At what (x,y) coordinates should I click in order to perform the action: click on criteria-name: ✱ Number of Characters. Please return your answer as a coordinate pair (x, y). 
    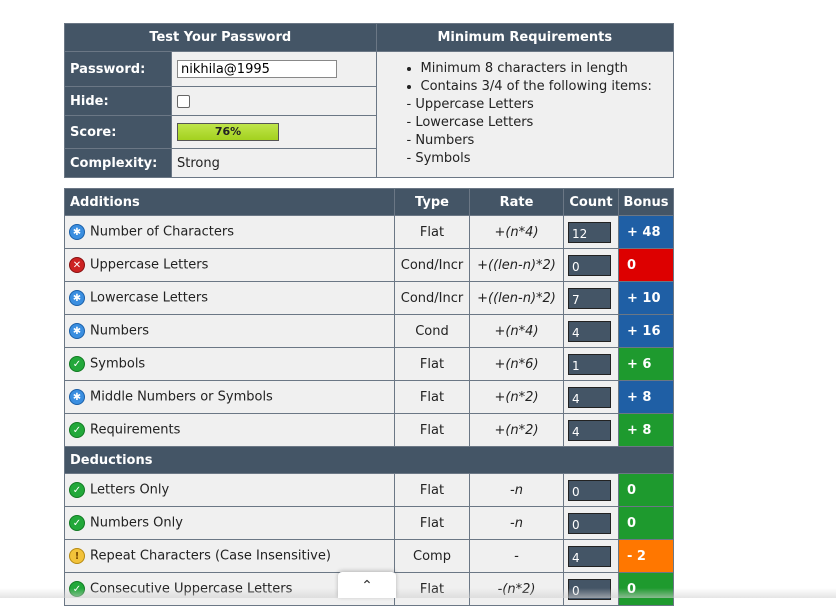
    Looking at the image, I should click on (229, 232).